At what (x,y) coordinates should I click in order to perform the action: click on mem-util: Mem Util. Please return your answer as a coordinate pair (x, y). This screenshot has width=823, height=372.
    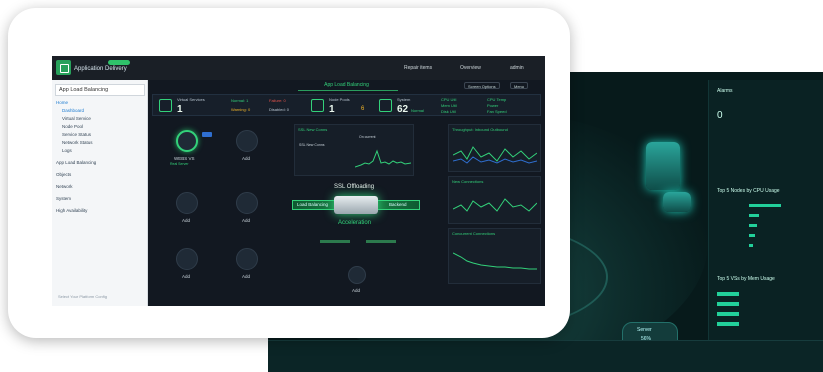
    Looking at the image, I should click on (449, 105).